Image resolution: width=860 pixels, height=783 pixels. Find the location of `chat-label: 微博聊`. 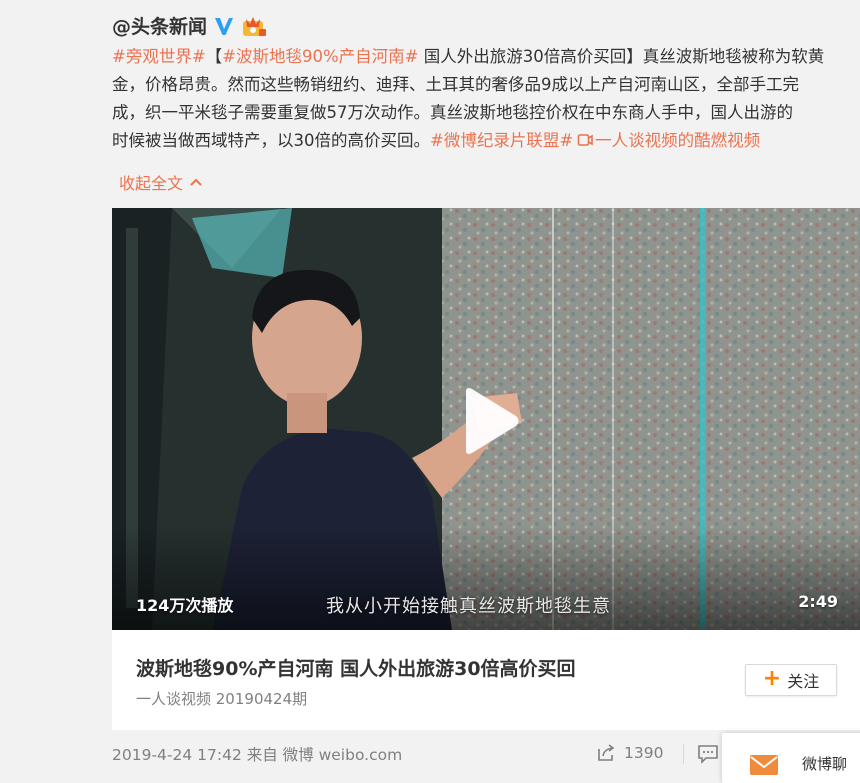

chat-label: 微博聊 is located at coordinates (825, 764).